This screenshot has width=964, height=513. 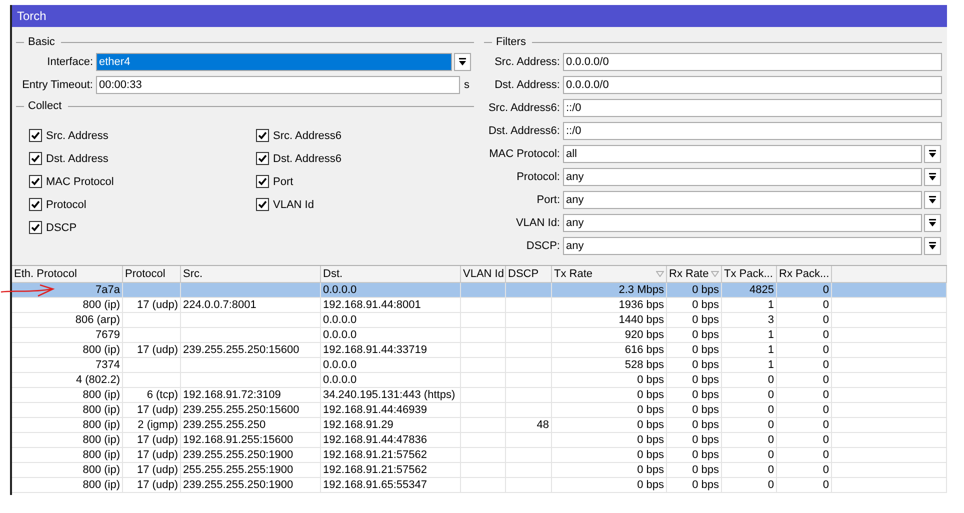 What do you see at coordinates (609, 320) in the screenshot?
I see `table-cell: 1440 bps` at bounding box center [609, 320].